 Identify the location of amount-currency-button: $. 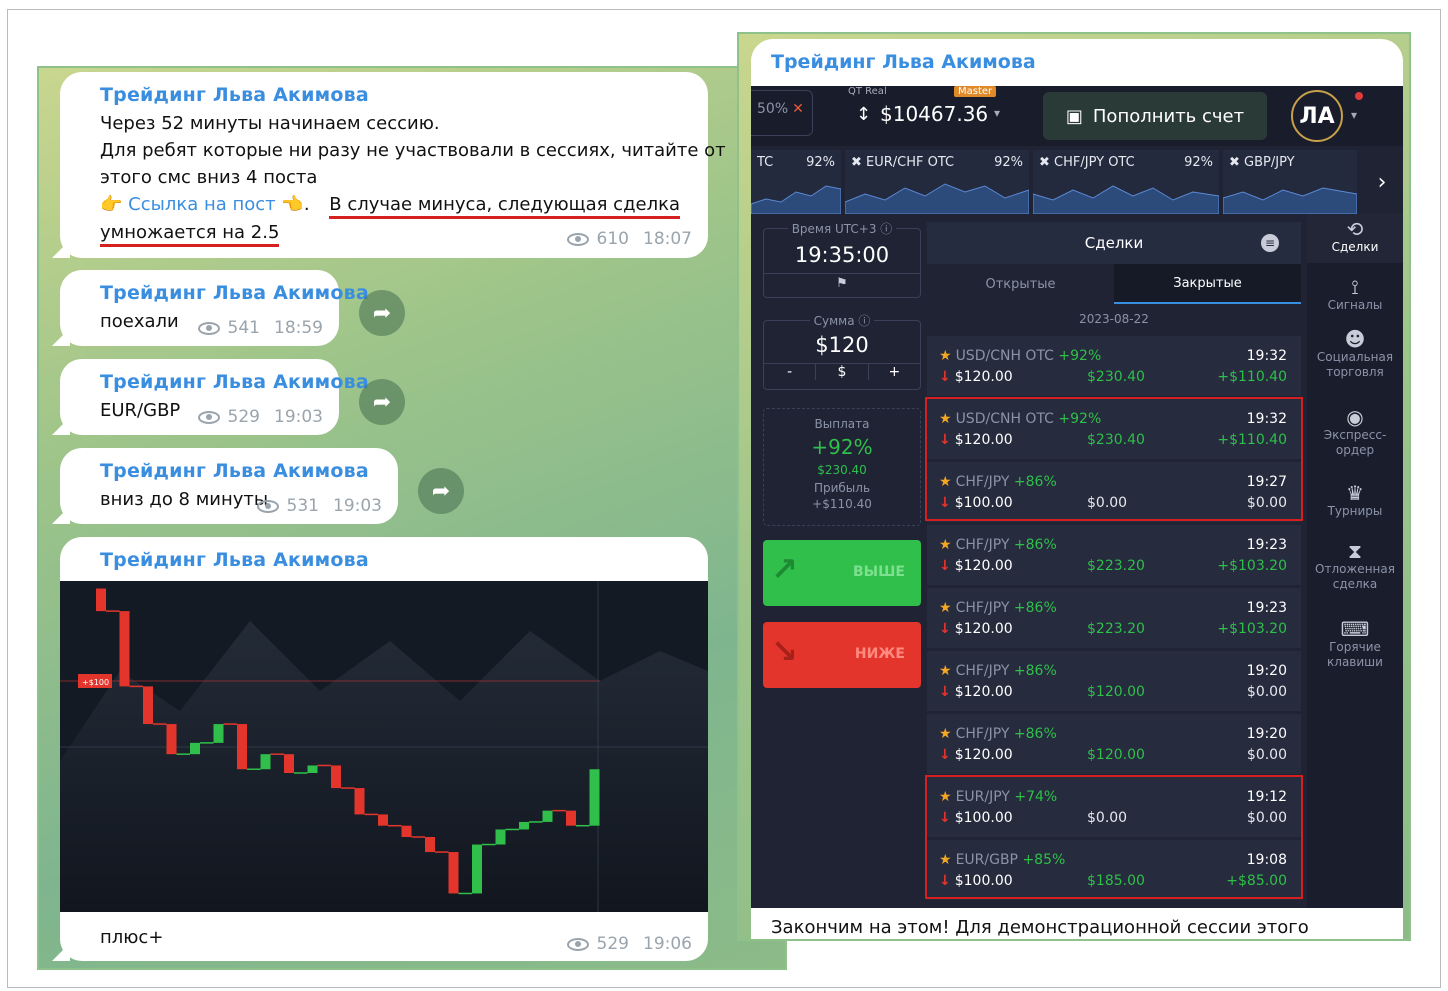
(842, 372).